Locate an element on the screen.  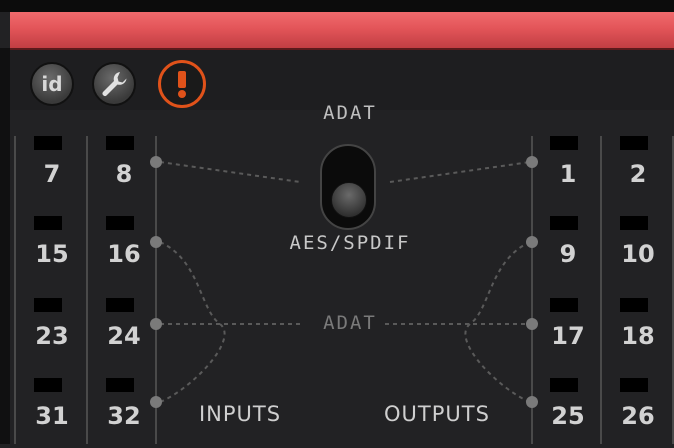
channel-number: 24 is located at coordinates (124, 336).